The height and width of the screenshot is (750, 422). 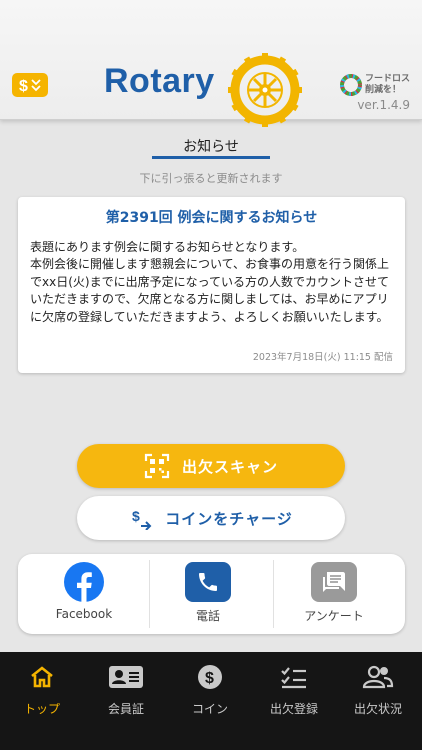 I want to click on coin-charge-button: $ コインをチャージ, so click(x=211, y=518).